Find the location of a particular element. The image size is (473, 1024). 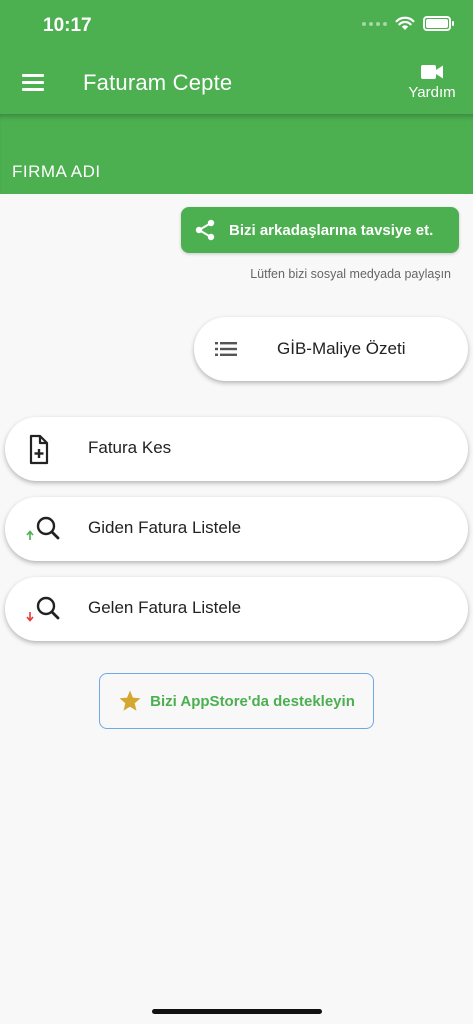

gib-summary-button: GİB-Maliye Özeti is located at coordinates (331, 349).